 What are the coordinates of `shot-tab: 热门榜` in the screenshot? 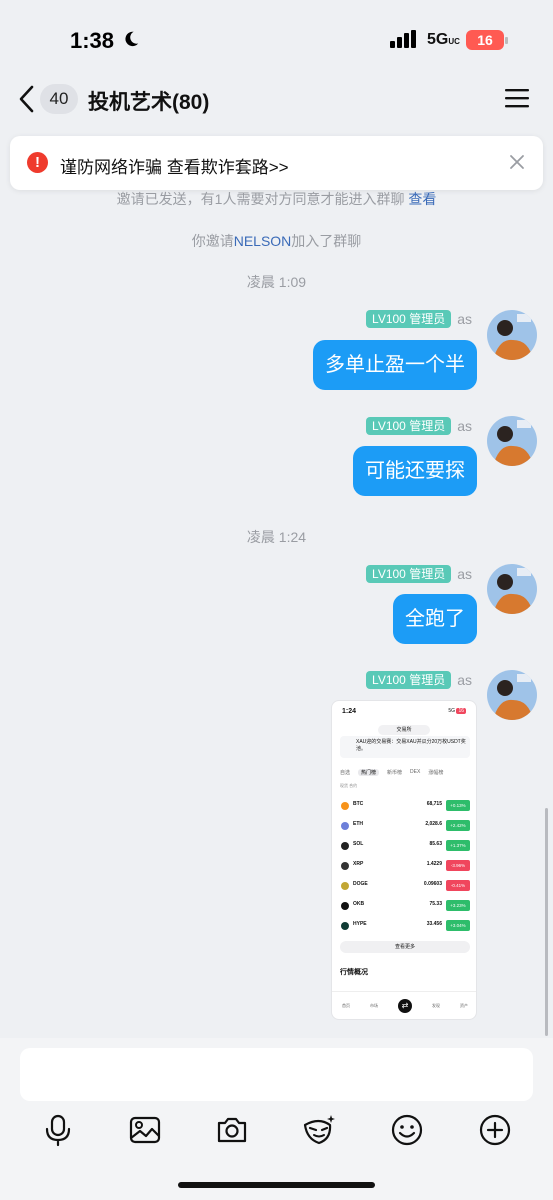 It's located at (369, 772).